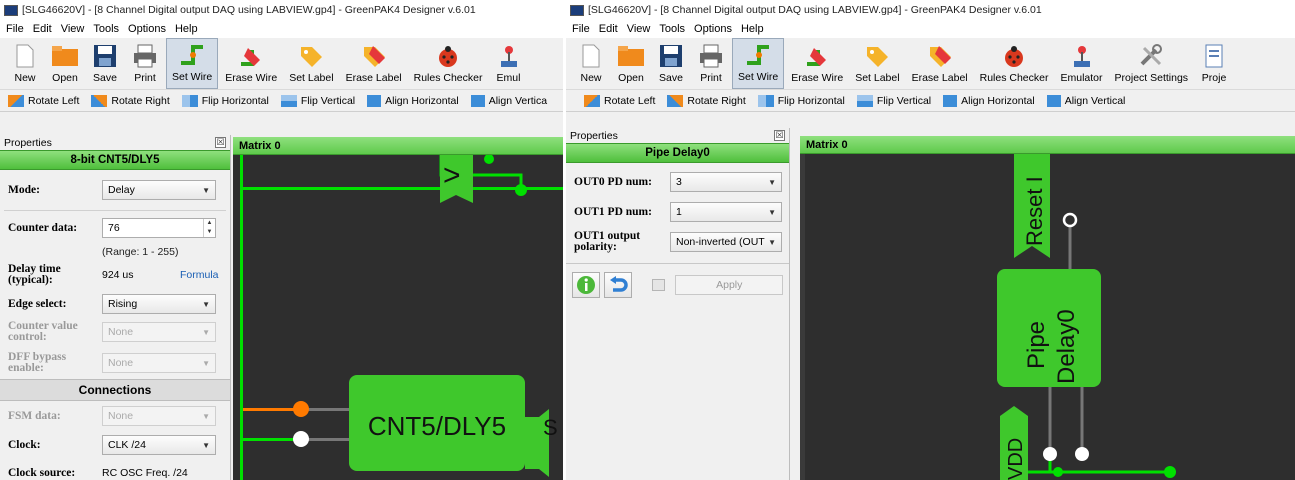  What do you see at coordinates (521, 190) in the screenshot?
I see `wire-junction` at bounding box center [521, 190].